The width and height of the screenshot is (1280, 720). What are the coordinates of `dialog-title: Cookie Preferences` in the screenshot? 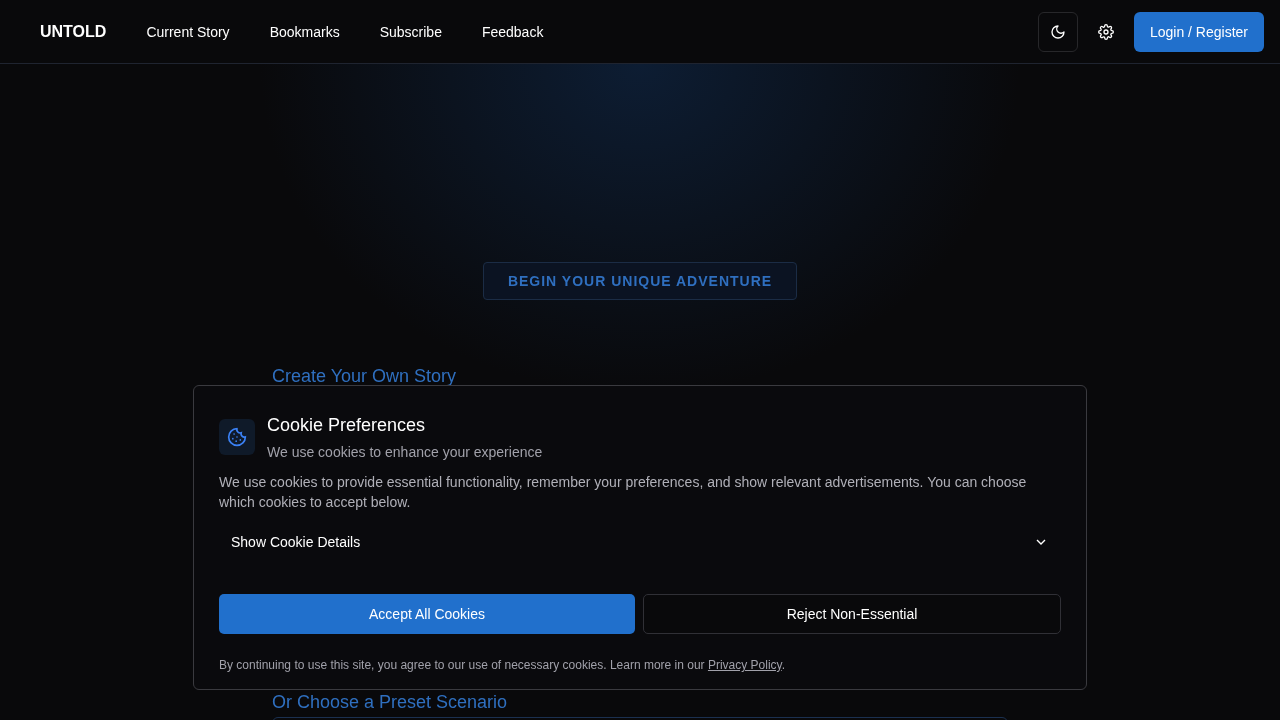 It's located at (347, 425).